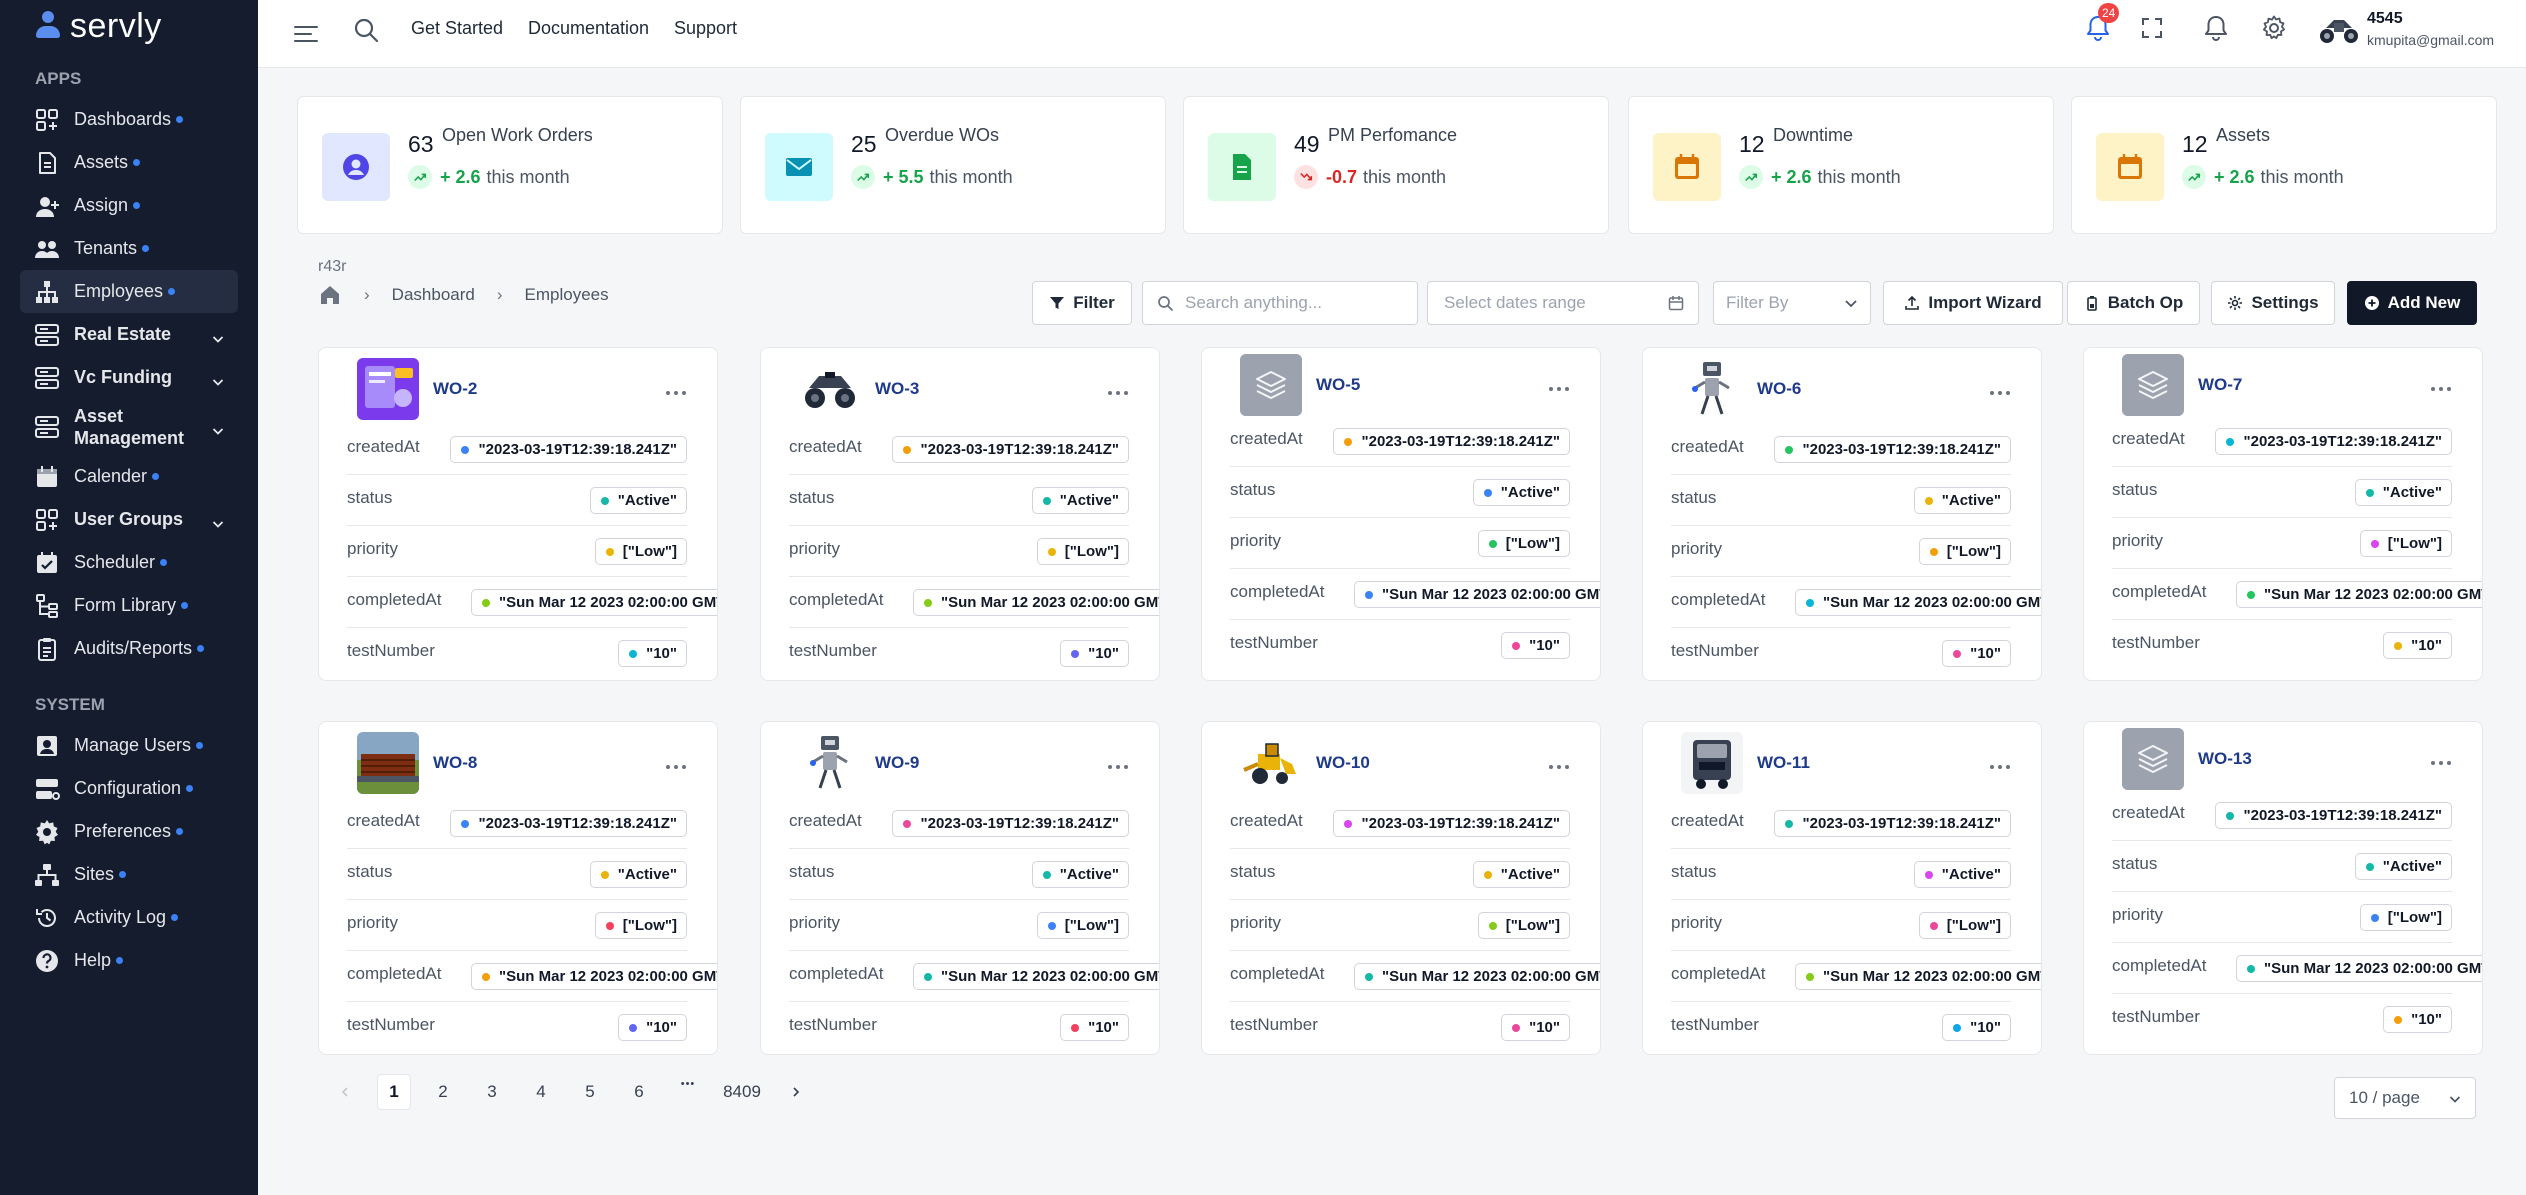 The image size is (2526, 1195). I want to click on page-2: 2, so click(443, 1092).